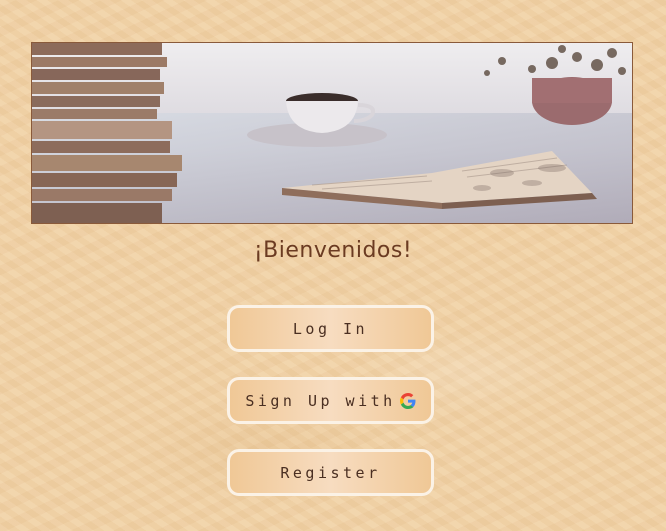  Describe the element at coordinates (320, 400) in the screenshot. I see `google-signup-label: Sign Up with` at that location.